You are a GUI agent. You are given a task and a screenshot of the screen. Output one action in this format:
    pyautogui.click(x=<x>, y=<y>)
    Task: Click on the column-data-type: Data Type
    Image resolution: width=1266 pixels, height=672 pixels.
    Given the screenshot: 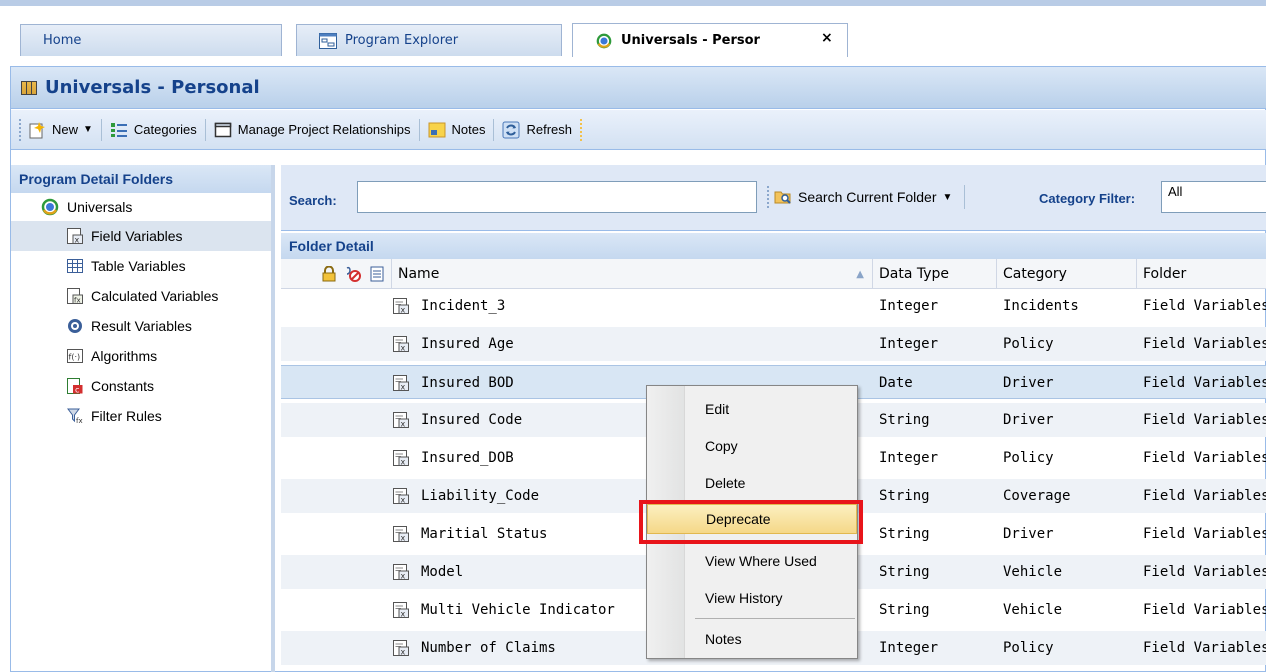 What is the action you would take?
    pyautogui.click(x=935, y=274)
    